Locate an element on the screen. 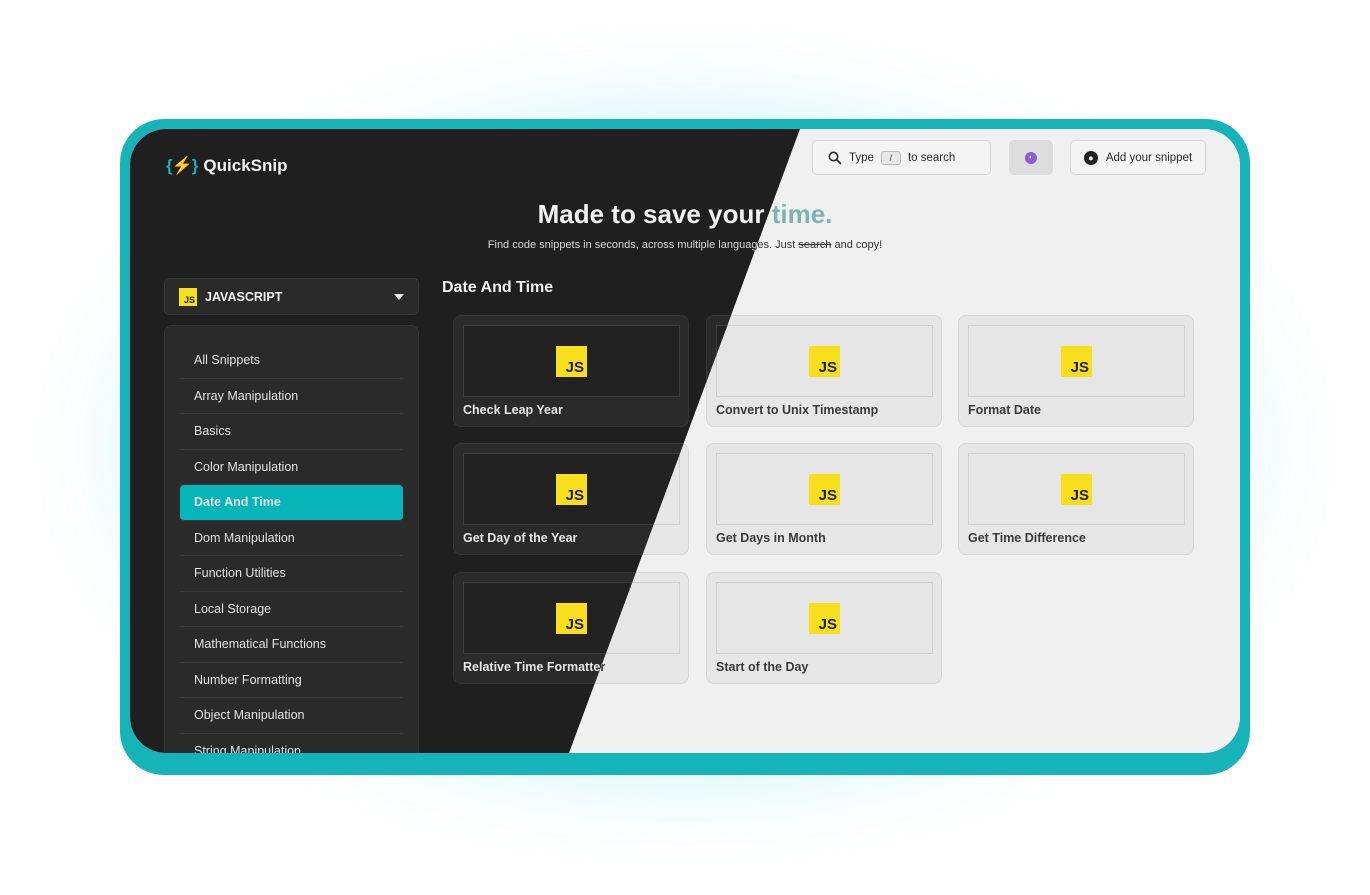 This screenshot has height=895, width=1370. sidebar-item-string-manipulation: String Manipulation is located at coordinates (291, 743).